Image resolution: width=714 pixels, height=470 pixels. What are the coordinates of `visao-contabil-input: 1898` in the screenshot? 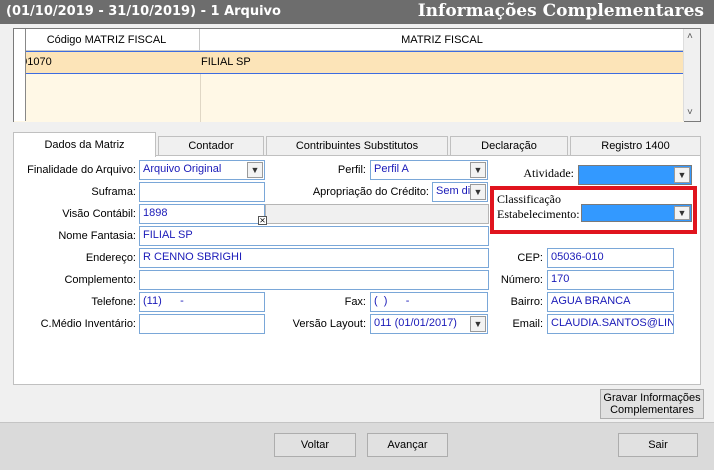 It's located at (202, 214).